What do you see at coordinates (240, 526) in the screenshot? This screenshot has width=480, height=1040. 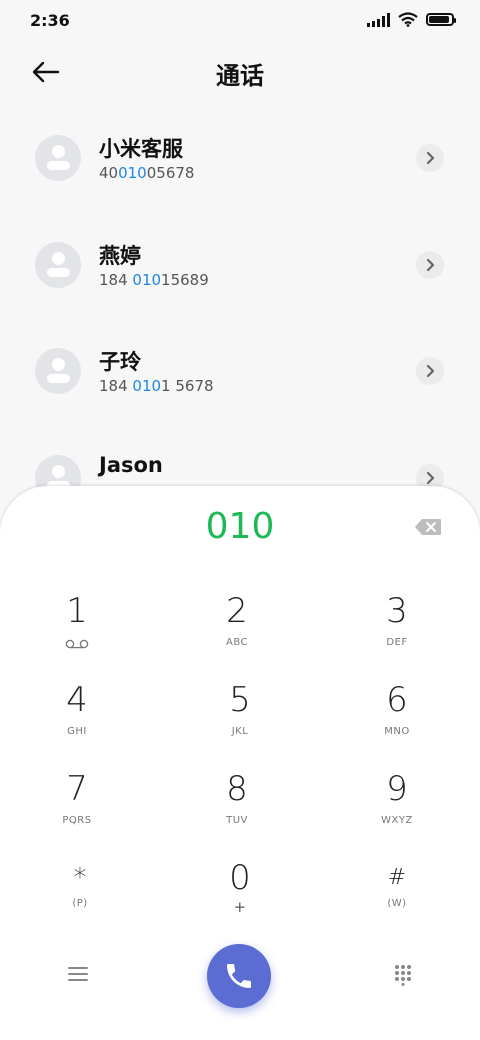 I see `dialed-number: 010` at bounding box center [240, 526].